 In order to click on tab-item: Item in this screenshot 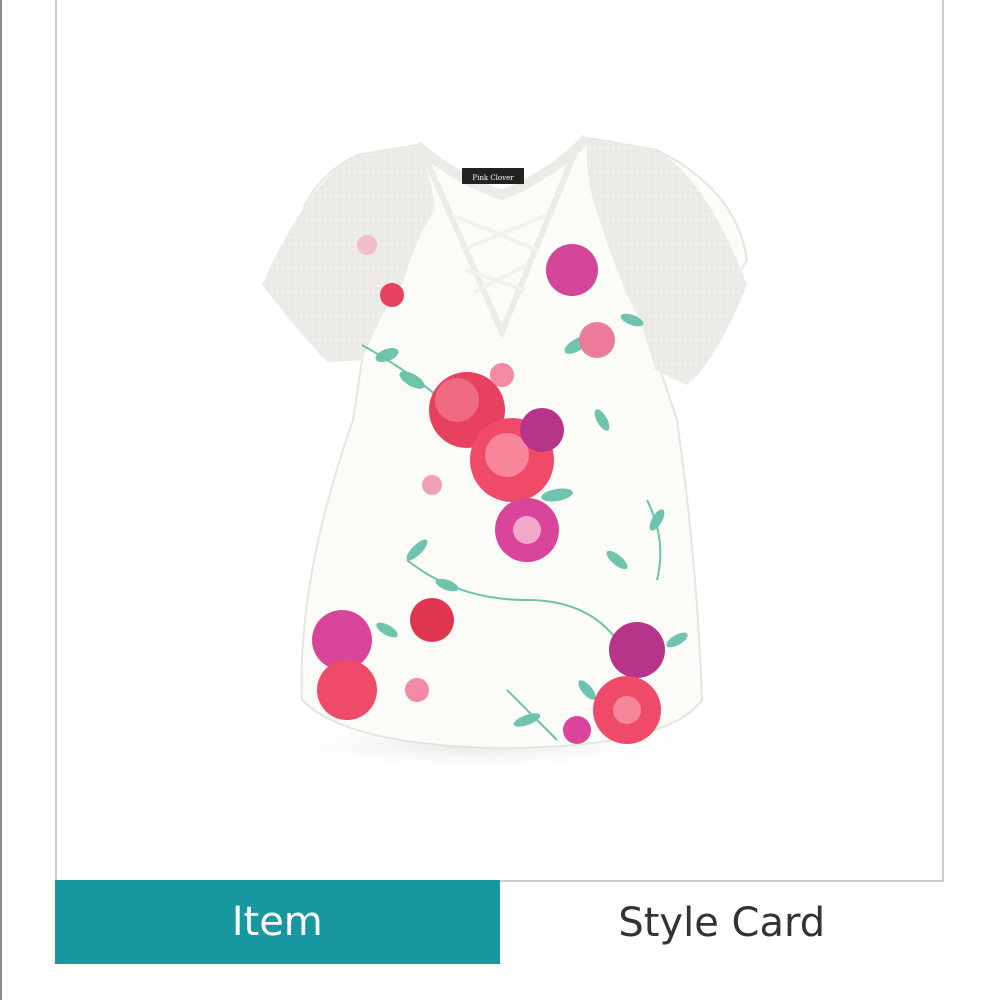, I will do `click(277, 922)`.